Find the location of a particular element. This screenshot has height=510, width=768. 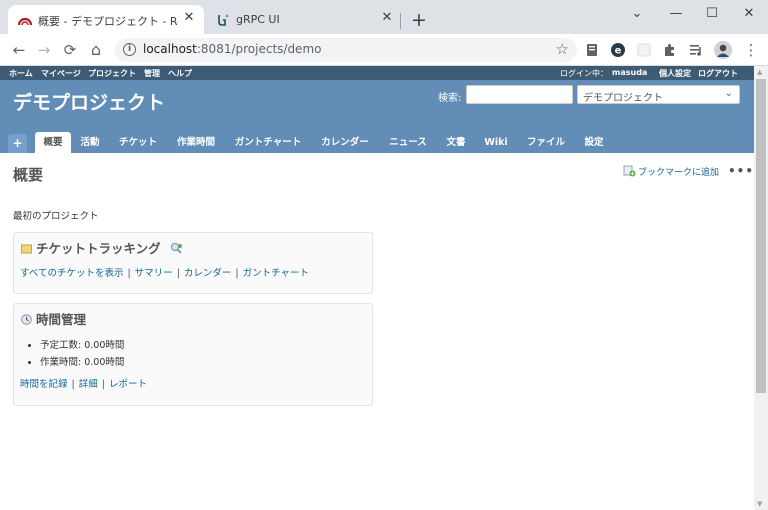

puzzle-icon is located at coordinates (670, 50).